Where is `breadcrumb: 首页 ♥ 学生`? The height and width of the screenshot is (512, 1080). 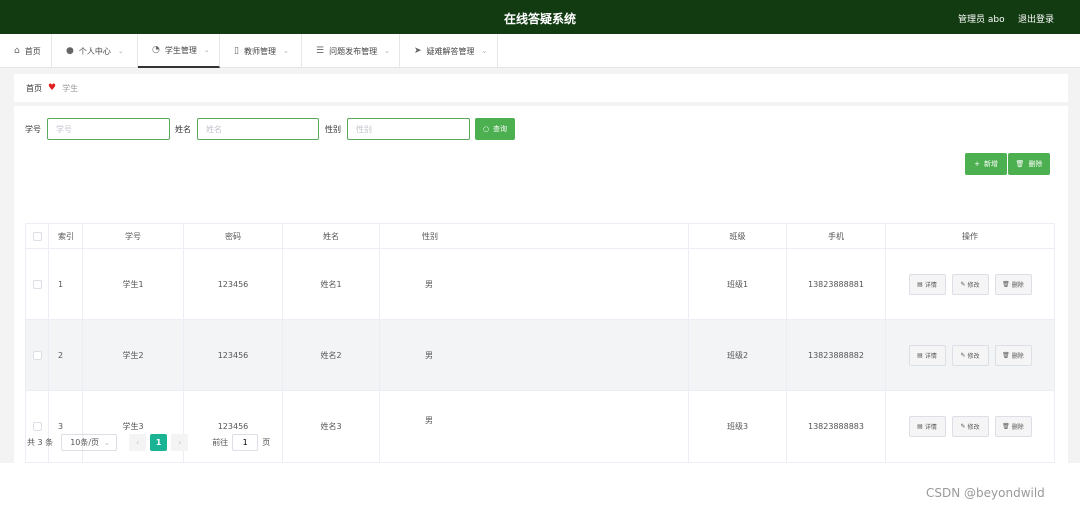
breadcrumb: 首页 ♥ 学生 is located at coordinates (541, 88).